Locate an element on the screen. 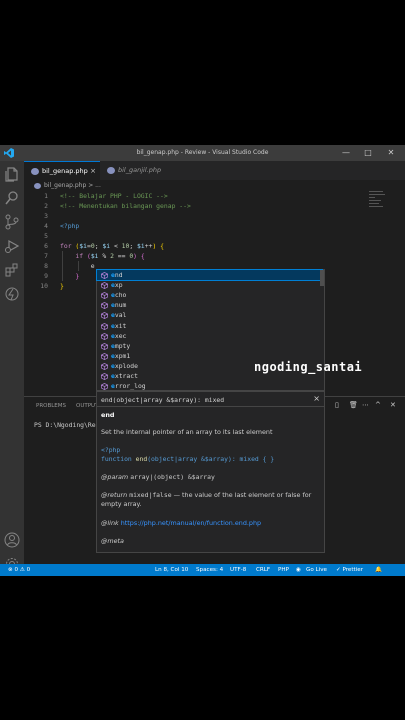  suggestion-rest: xit is located at coordinates (120, 325).